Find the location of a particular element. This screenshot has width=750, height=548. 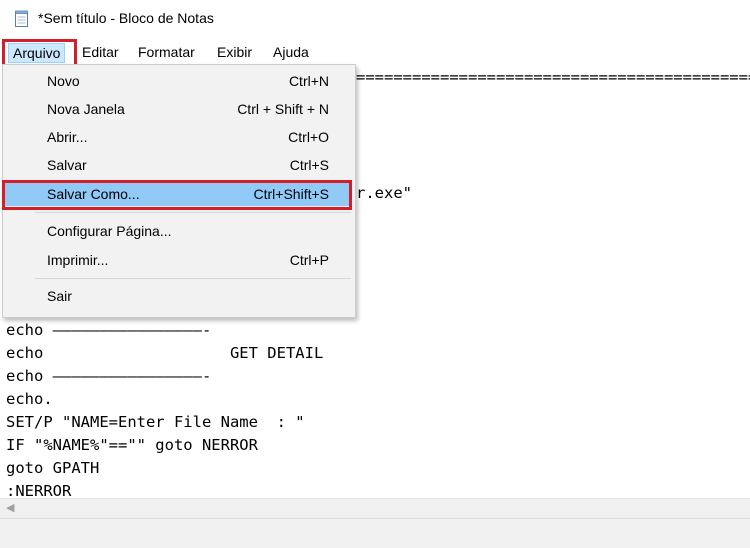

menu-item-shortcut: Ctrl+P is located at coordinates (309, 260).